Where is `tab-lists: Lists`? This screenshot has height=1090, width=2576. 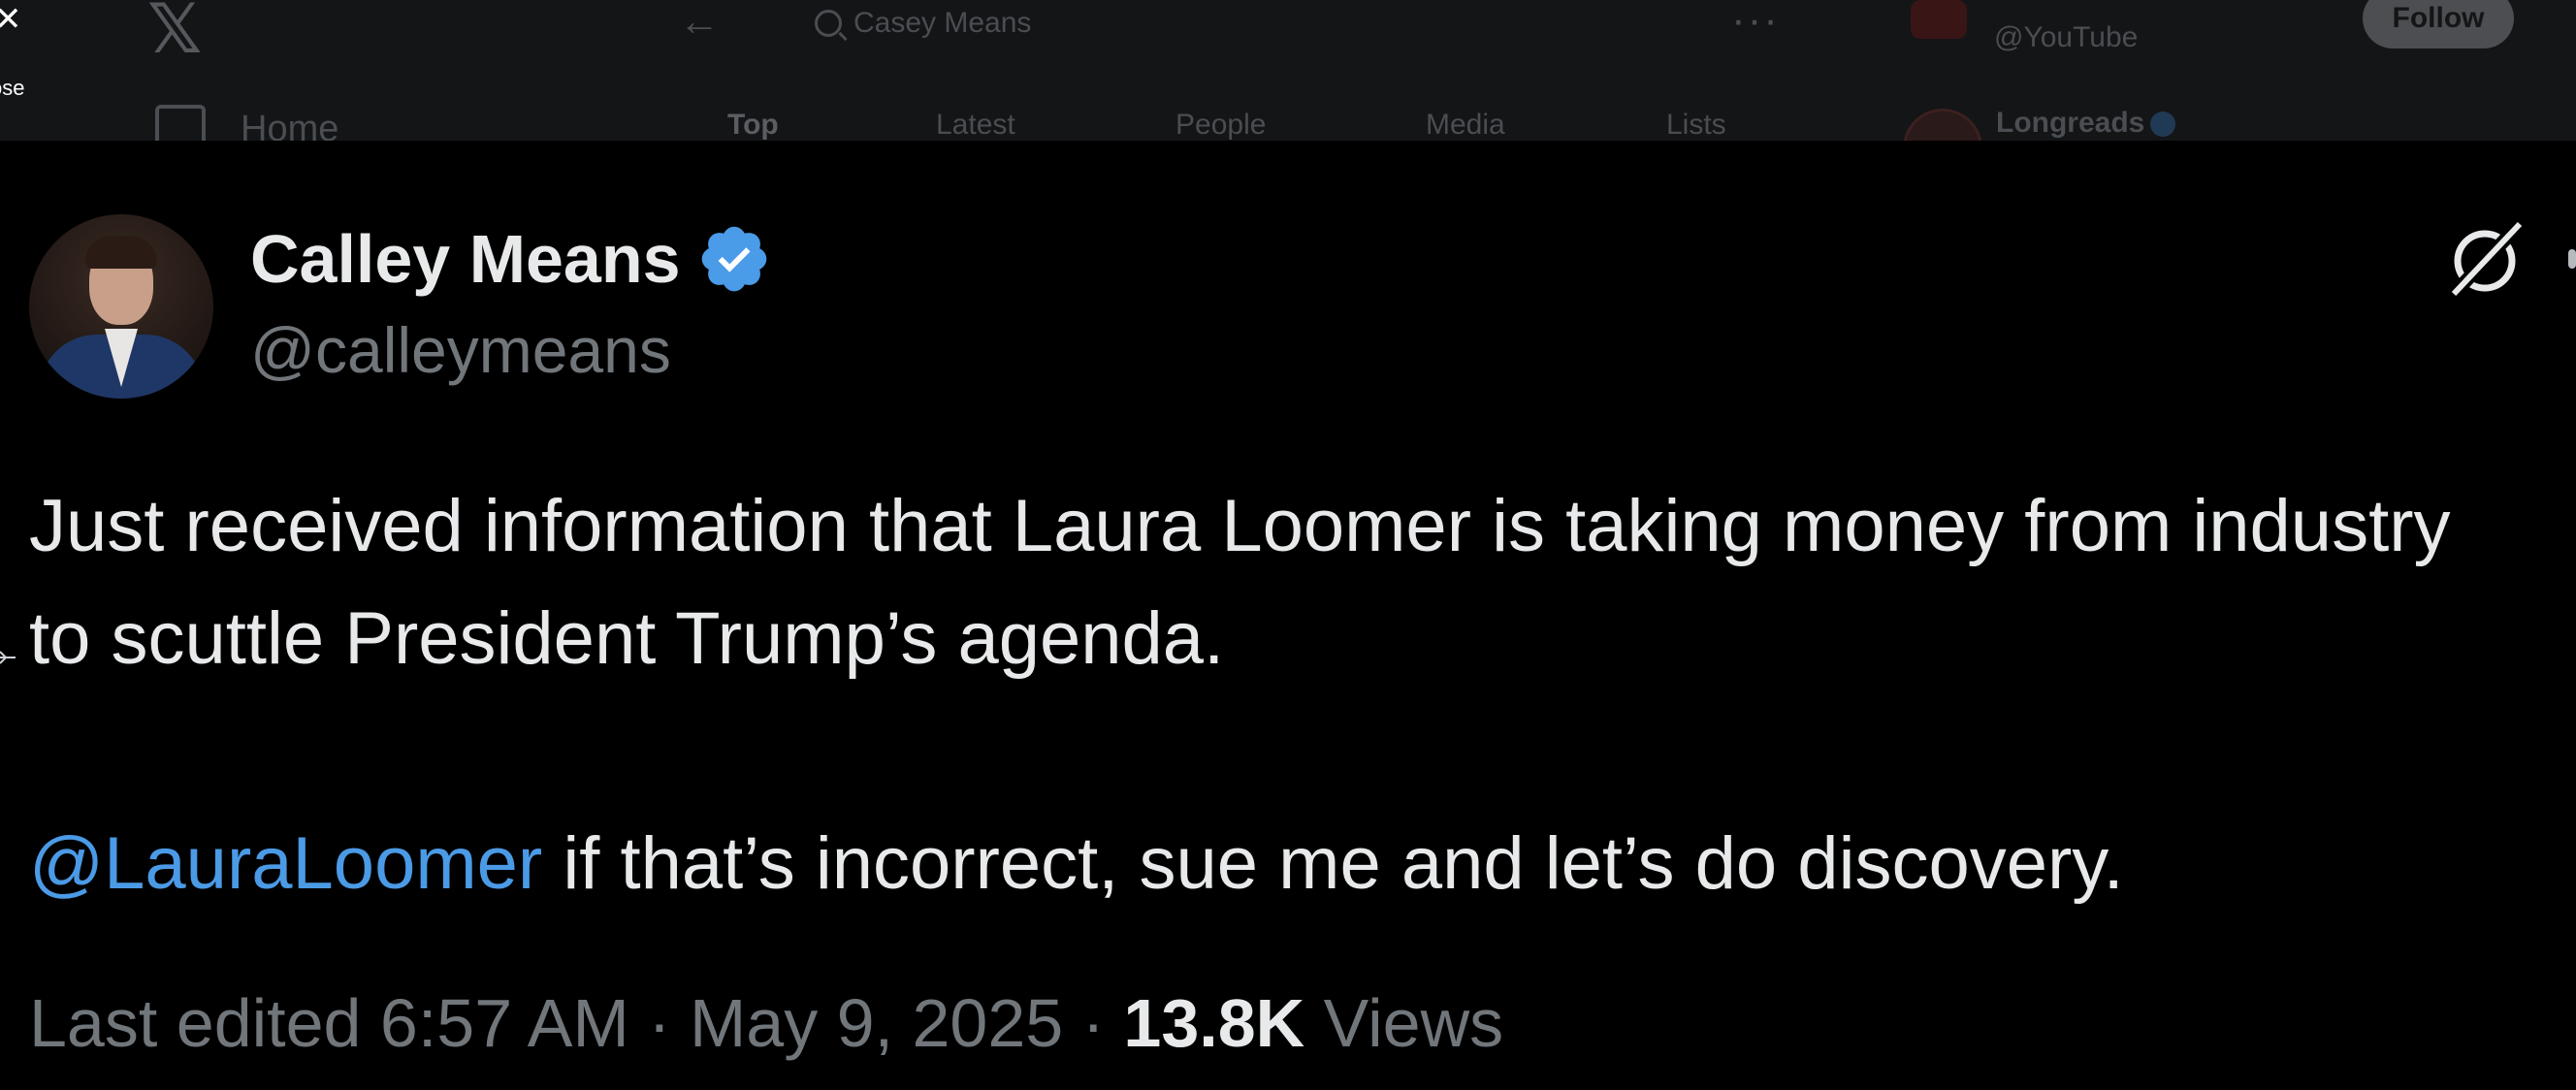
tab-lists: Lists is located at coordinates (1696, 125).